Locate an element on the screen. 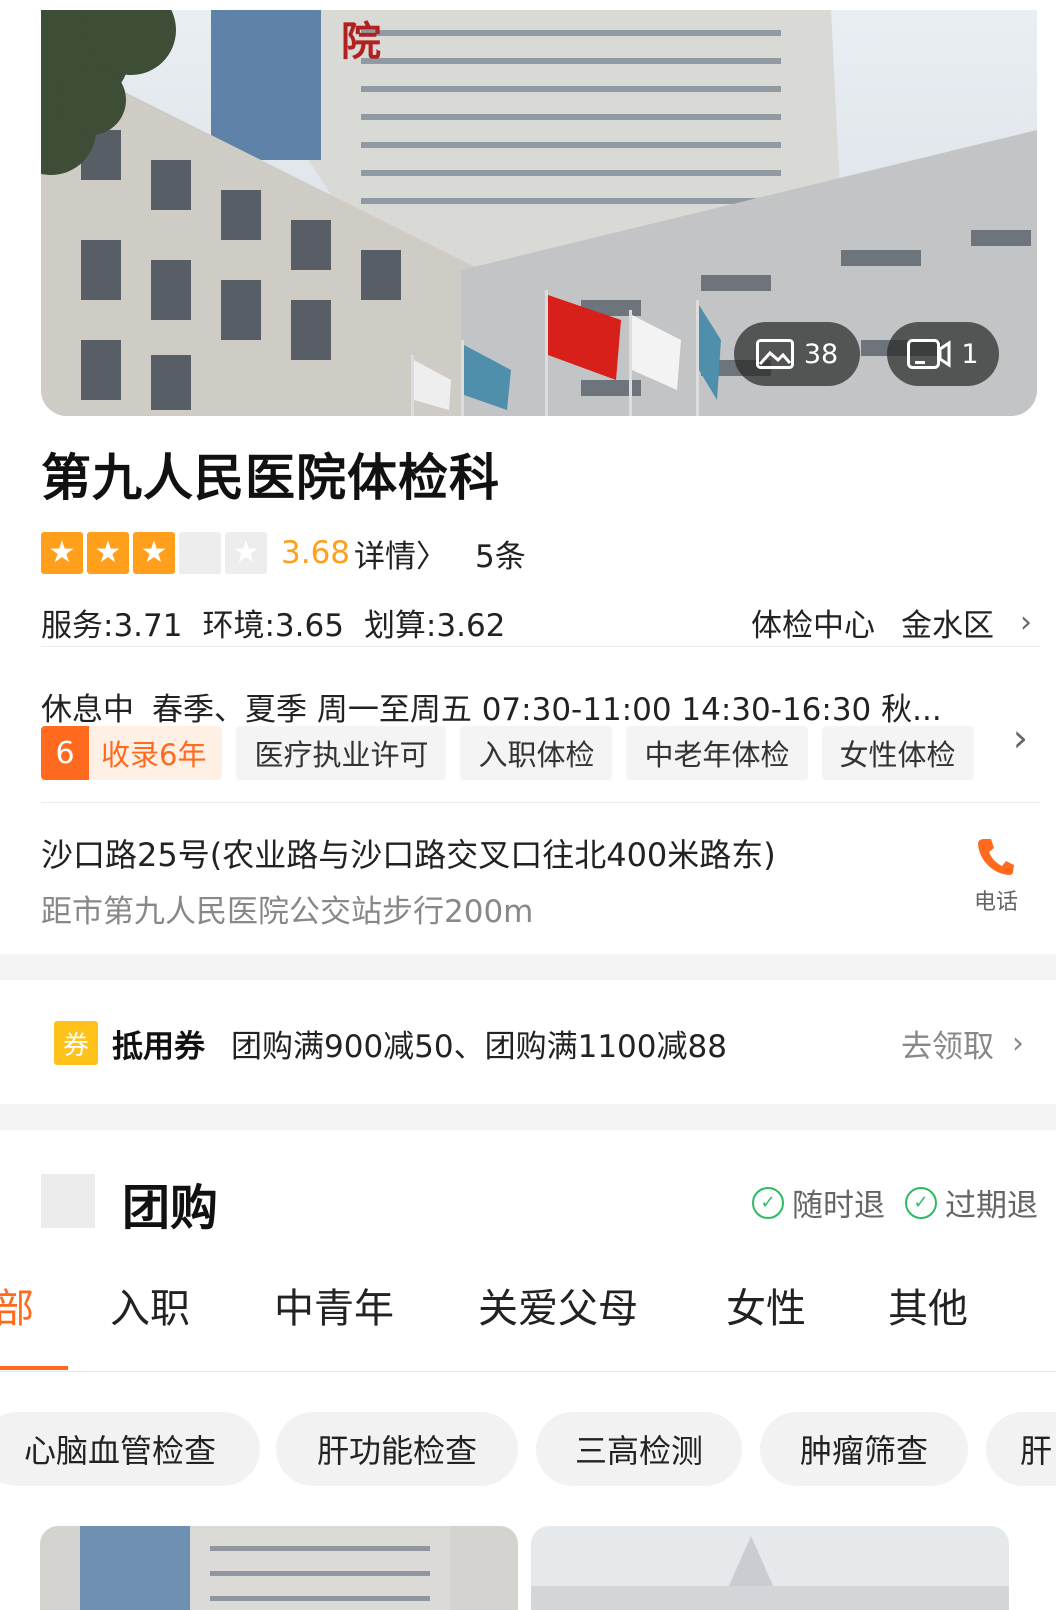 This screenshot has width=1056, height=1610. filter-chips: 心脑血管检查 肝功能检查 三高检测 肿瘤筛查 肝 is located at coordinates (528, 1449).